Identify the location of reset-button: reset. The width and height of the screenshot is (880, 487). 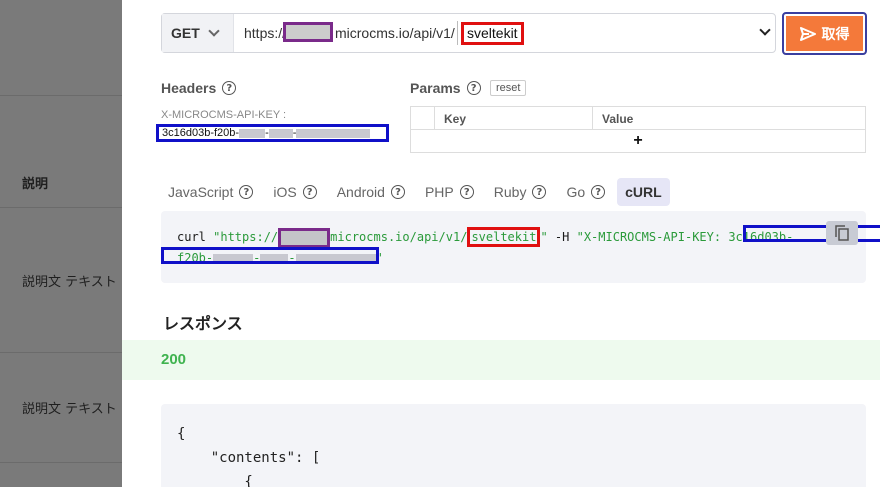
(508, 88).